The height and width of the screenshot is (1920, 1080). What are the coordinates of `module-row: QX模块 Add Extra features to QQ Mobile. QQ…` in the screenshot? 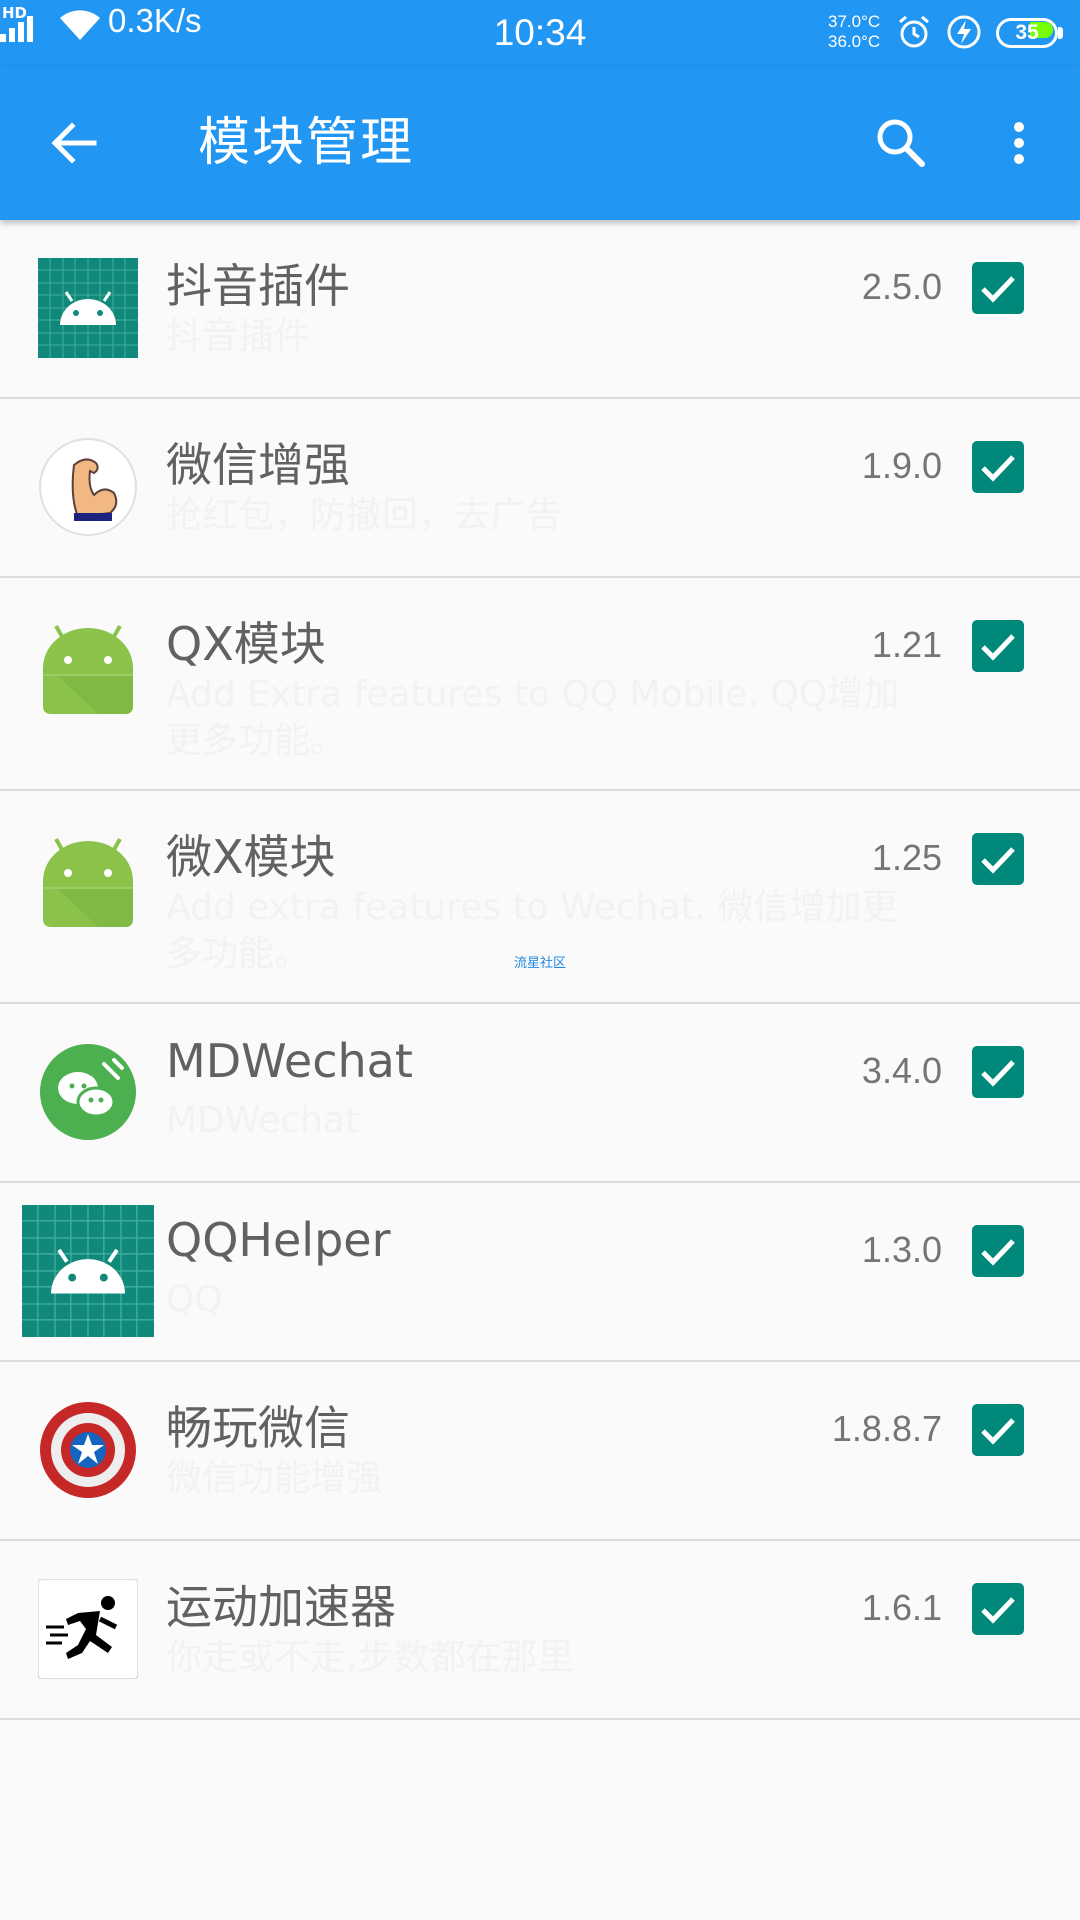 It's located at (540, 684).